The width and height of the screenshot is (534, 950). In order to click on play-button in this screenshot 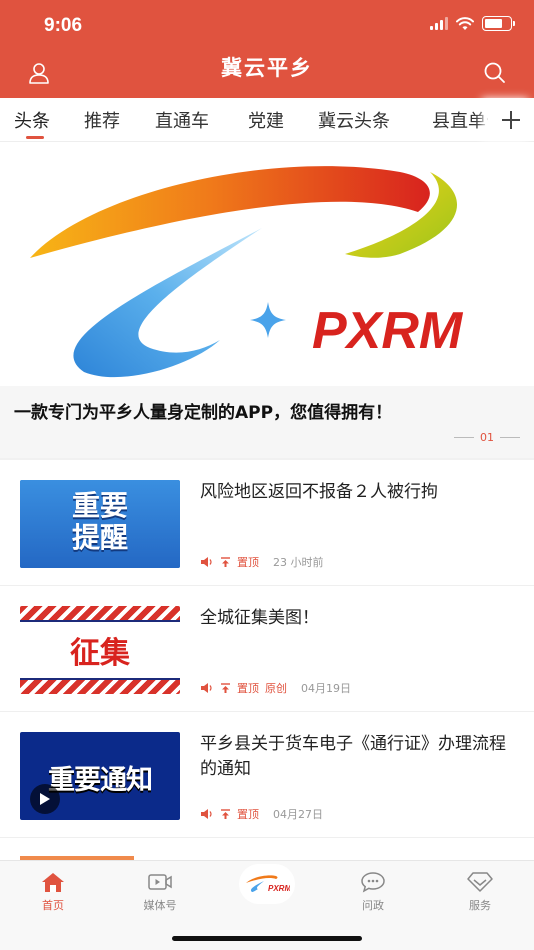, I will do `click(45, 799)`.